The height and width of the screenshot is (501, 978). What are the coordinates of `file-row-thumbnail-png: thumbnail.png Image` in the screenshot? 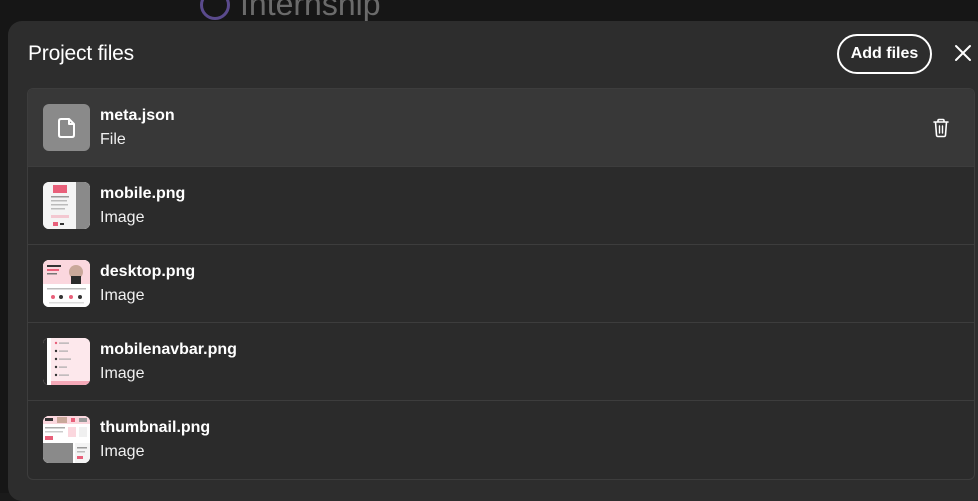 It's located at (501, 439).